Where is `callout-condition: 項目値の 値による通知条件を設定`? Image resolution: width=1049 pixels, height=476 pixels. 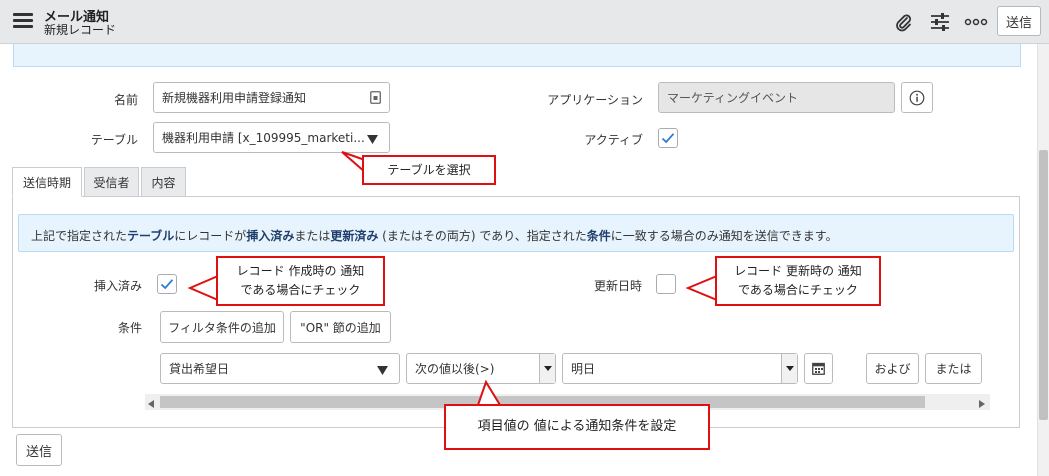
callout-condition: 項目値の 値による通知条件を設定 is located at coordinates (577, 427).